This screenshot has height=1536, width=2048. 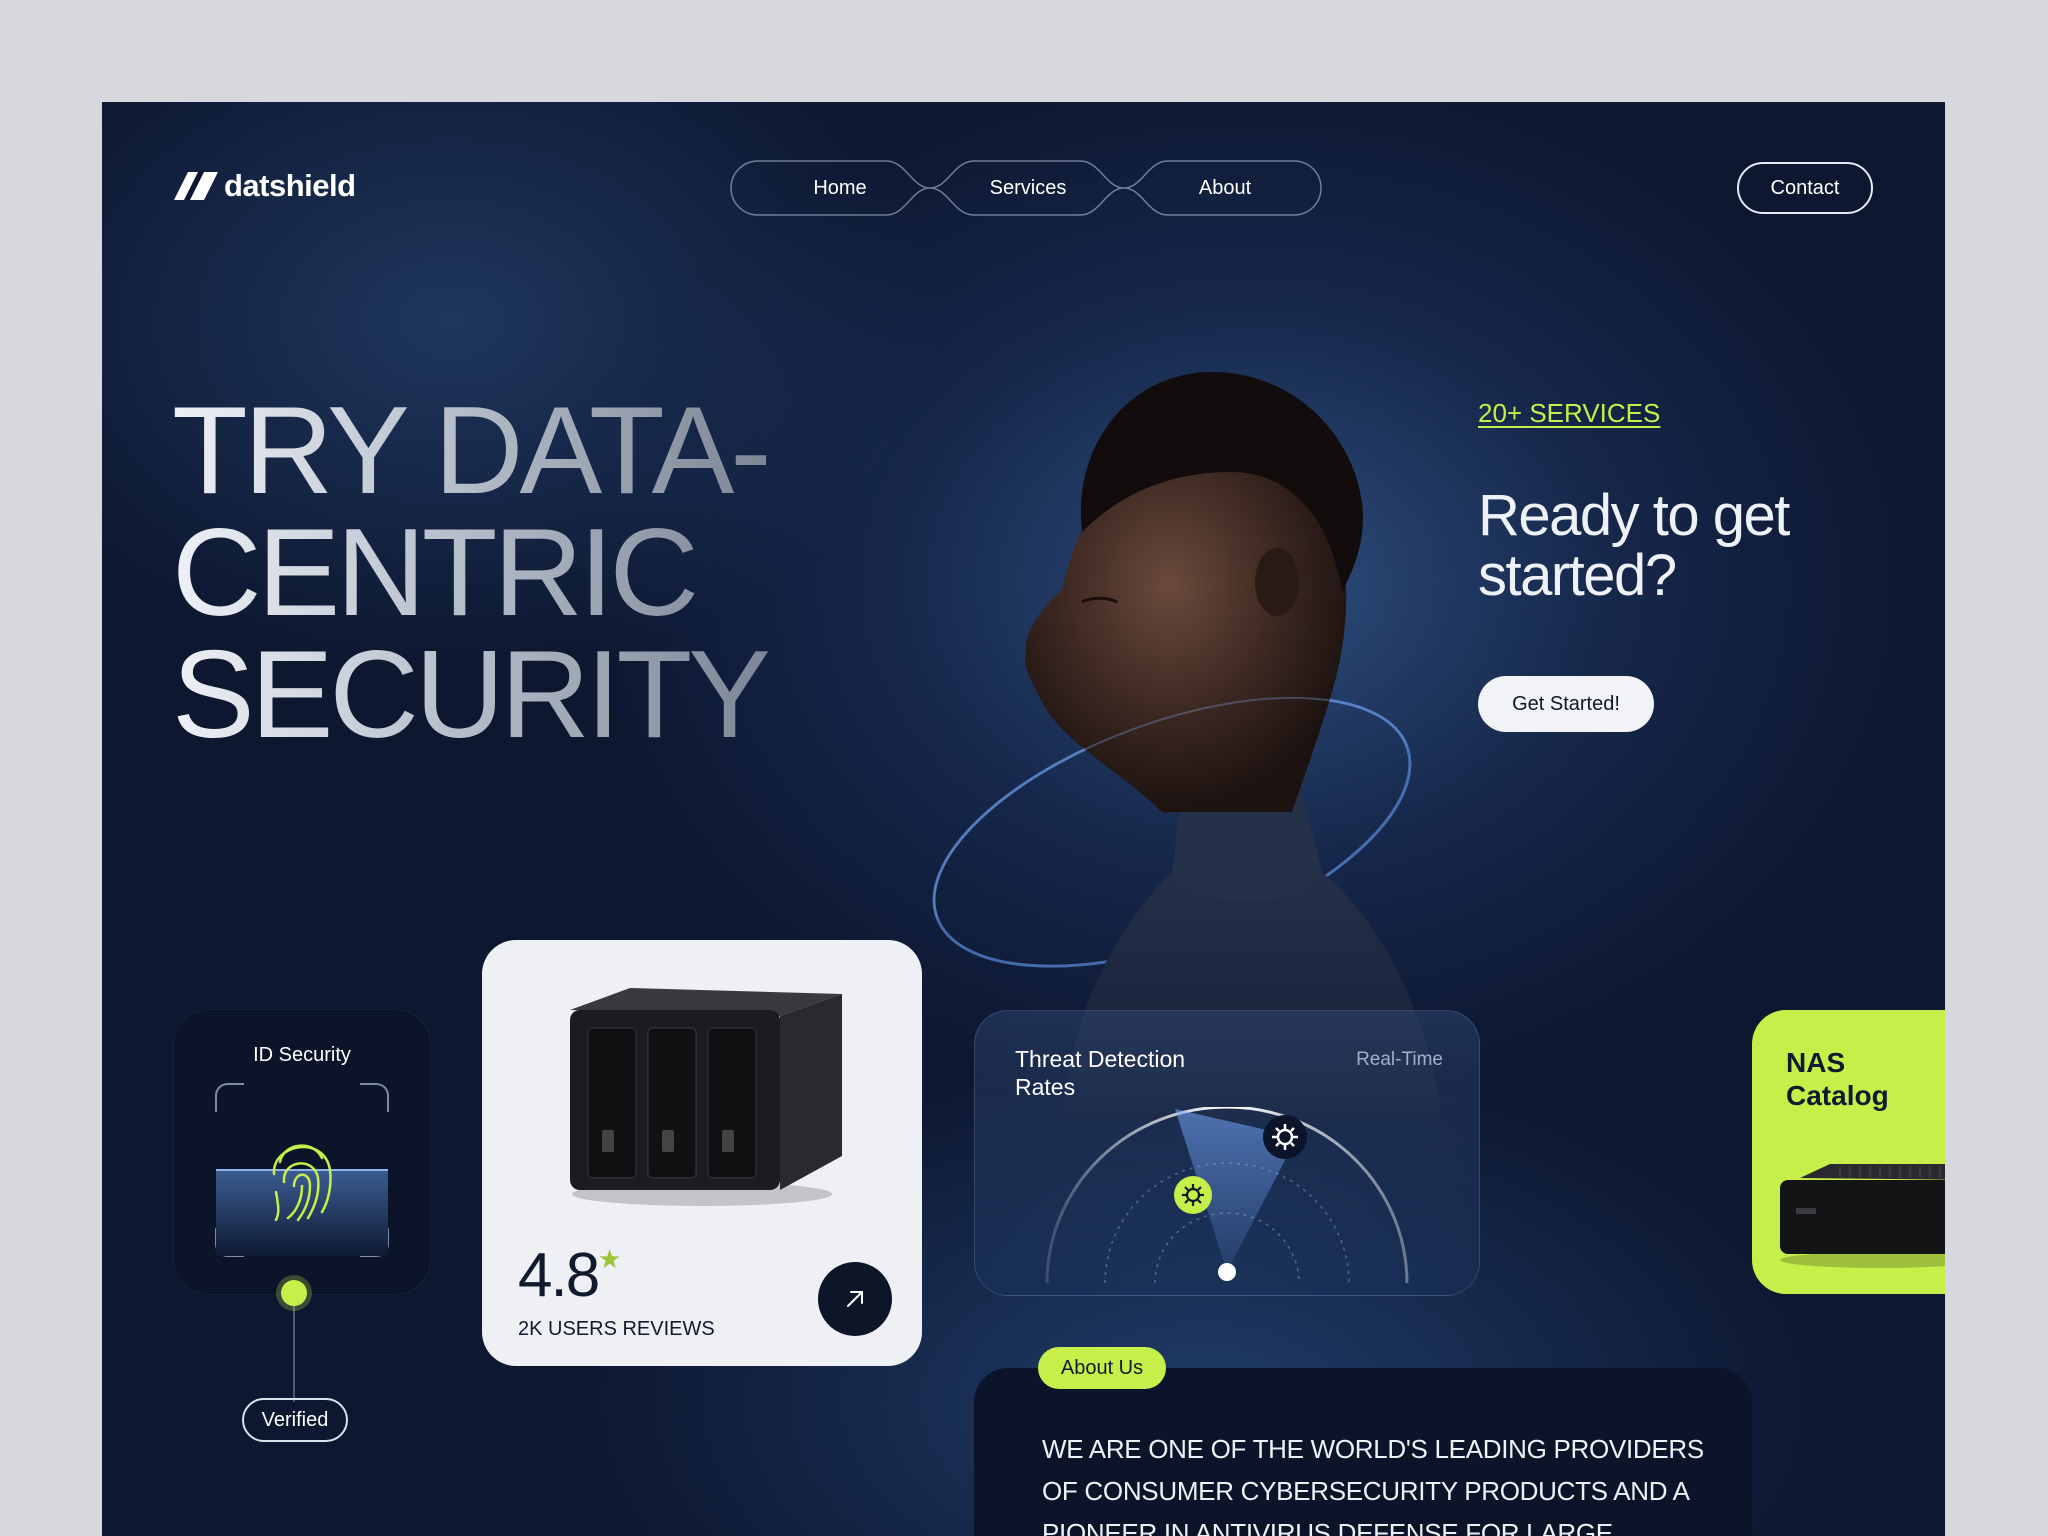 I want to click on arrow-up-right-icon, so click(x=855, y=1299).